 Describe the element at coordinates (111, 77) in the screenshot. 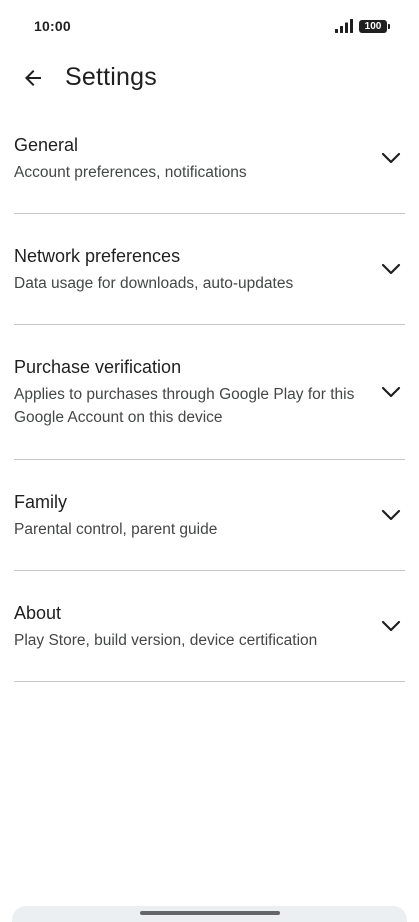

I see `page-title: Settings` at that location.